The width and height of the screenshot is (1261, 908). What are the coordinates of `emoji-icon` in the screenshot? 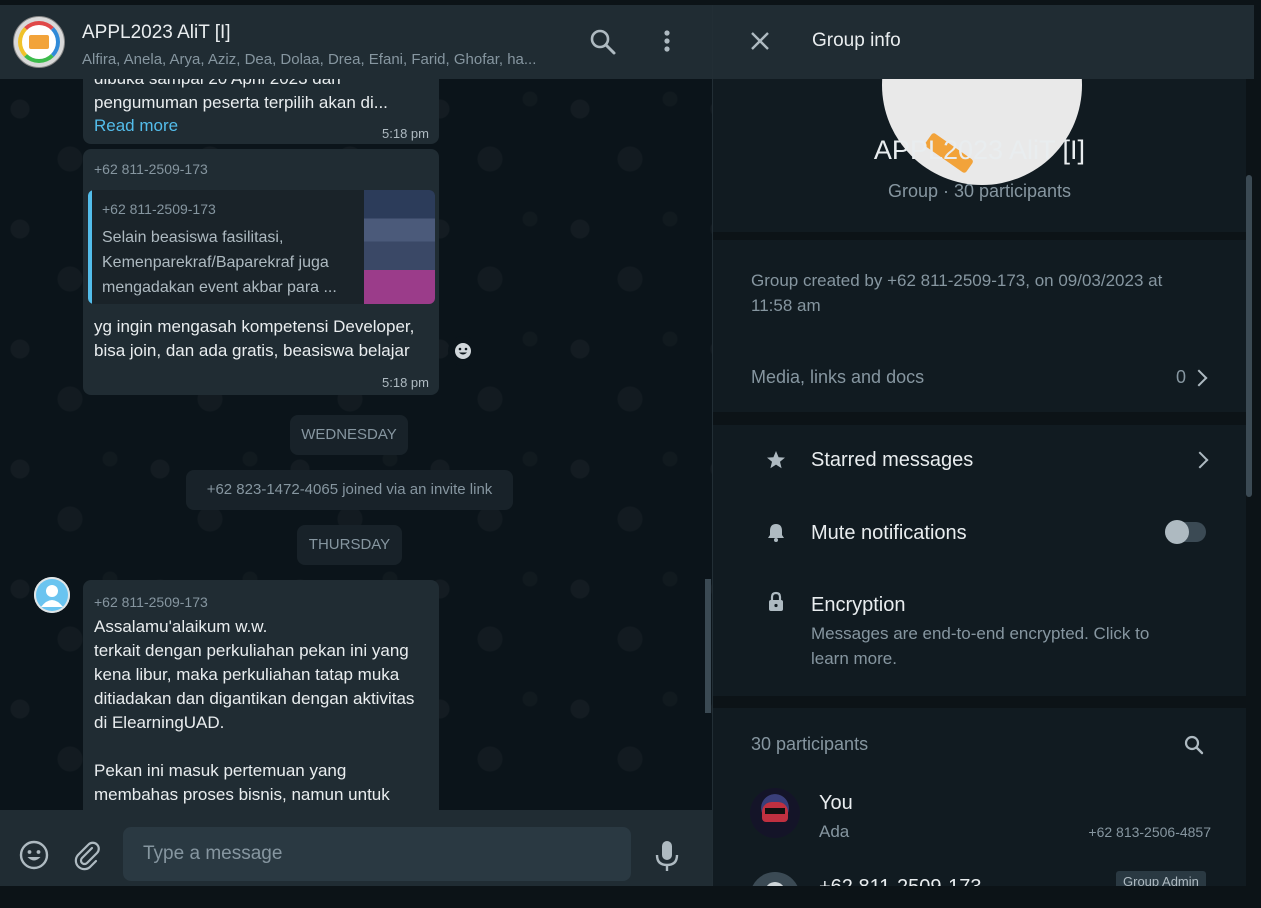 It's located at (34, 855).